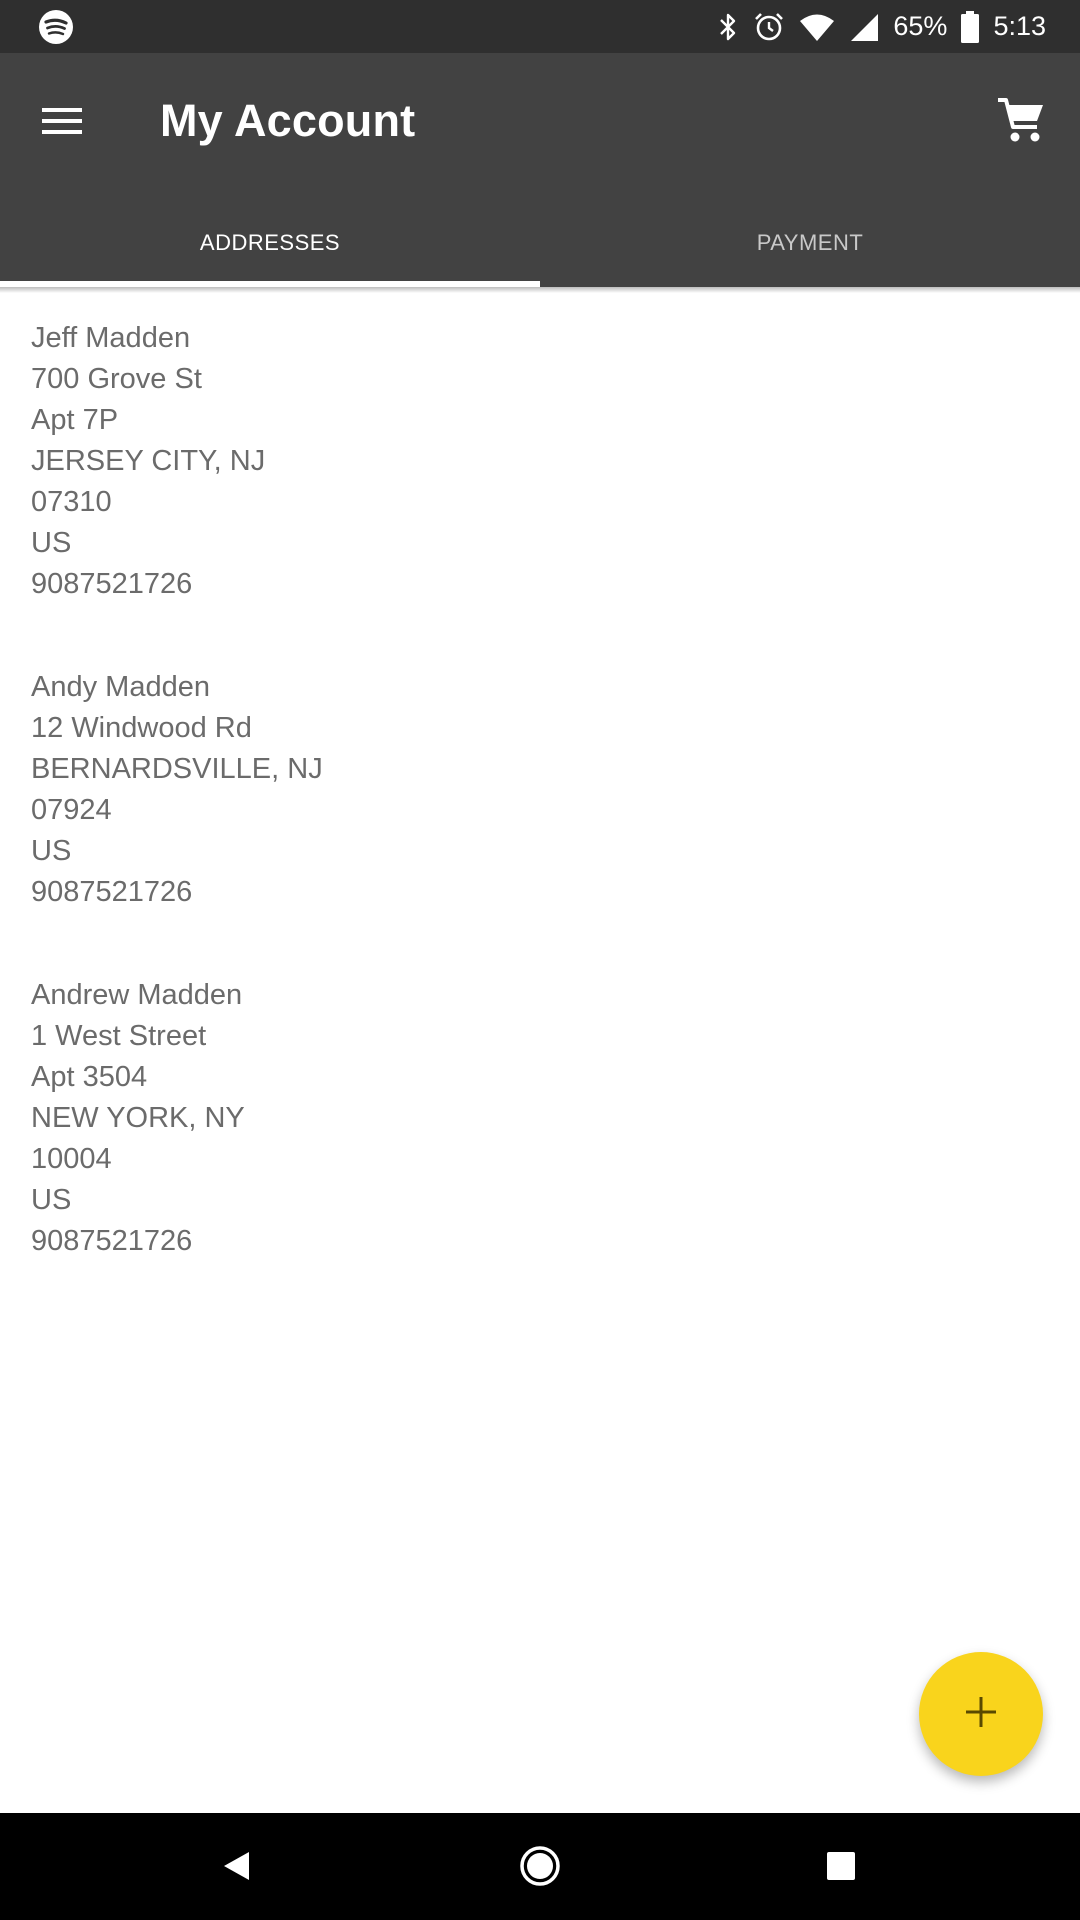 This screenshot has width=1080, height=1920. I want to click on tab-addresses-label: ADDRESSES, so click(270, 242).